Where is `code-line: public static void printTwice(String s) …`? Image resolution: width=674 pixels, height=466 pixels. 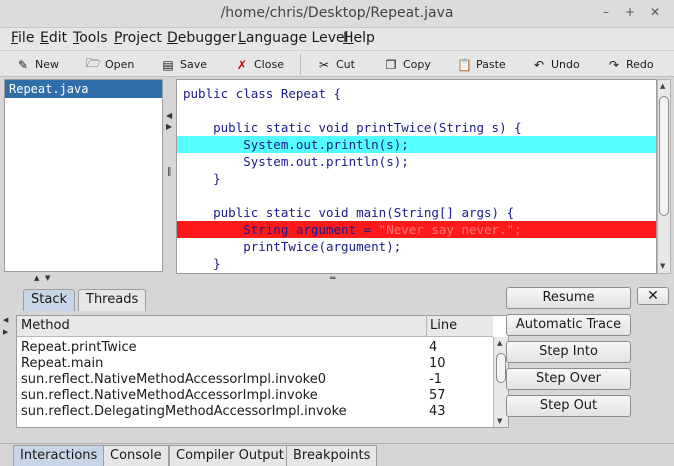 code-line: public static void printTwice(String s) … is located at coordinates (352, 127).